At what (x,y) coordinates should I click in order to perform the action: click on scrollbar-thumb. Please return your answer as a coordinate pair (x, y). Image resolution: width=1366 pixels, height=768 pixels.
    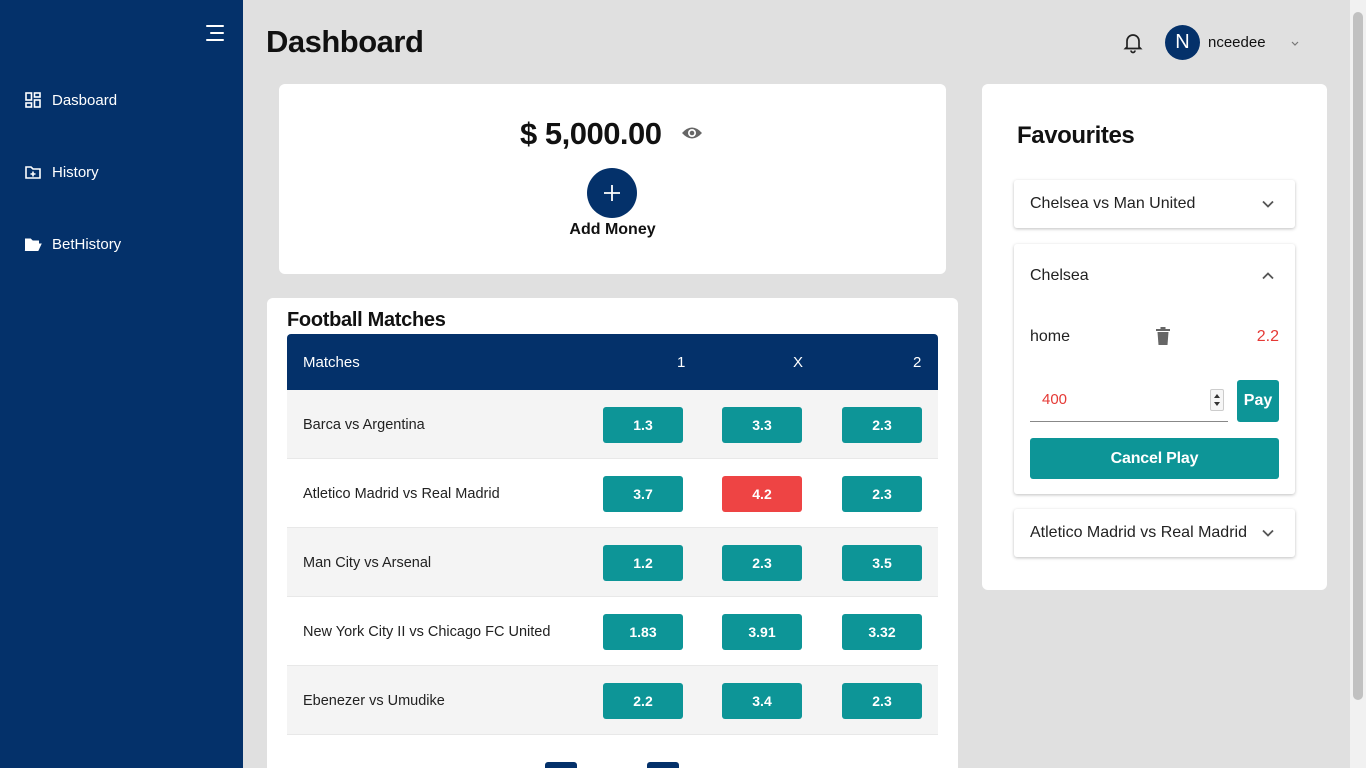
    Looking at the image, I should click on (1358, 356).